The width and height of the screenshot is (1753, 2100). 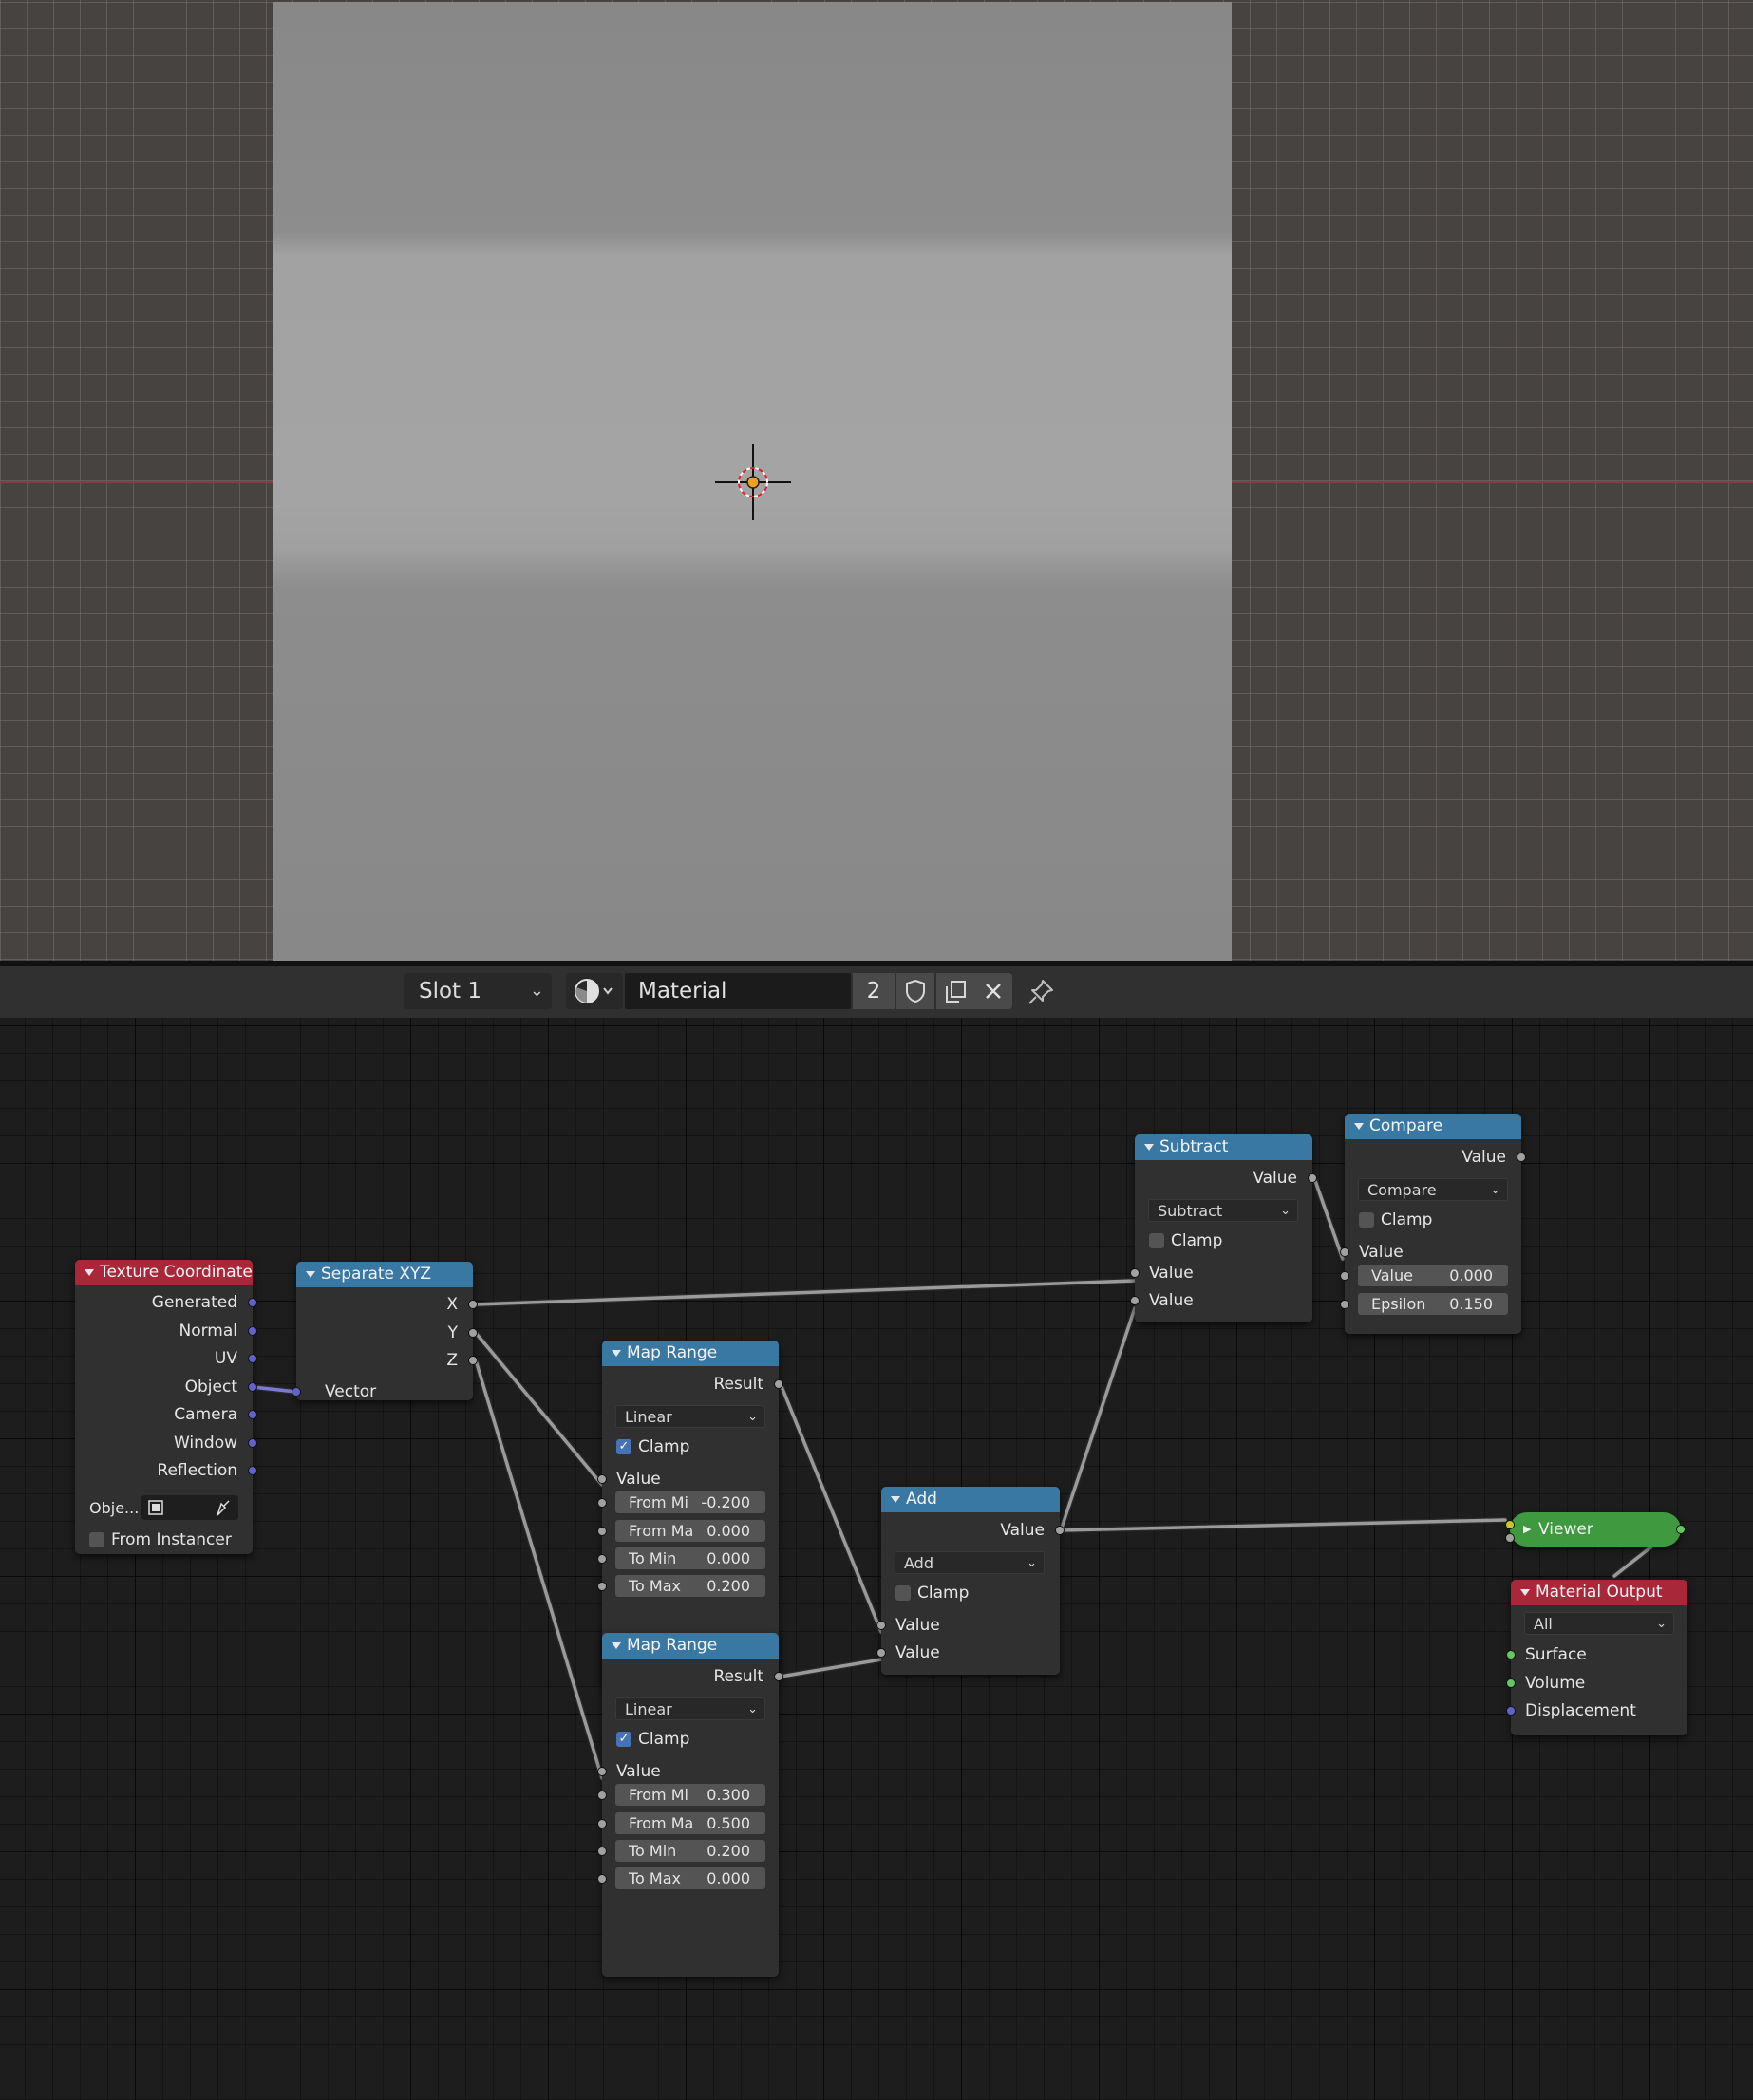 What do you see at coordinates (478, 991) in the screenshot?
I see `slot-dropdown: Slot 1 ⌄` at bounding box center [478, 991].